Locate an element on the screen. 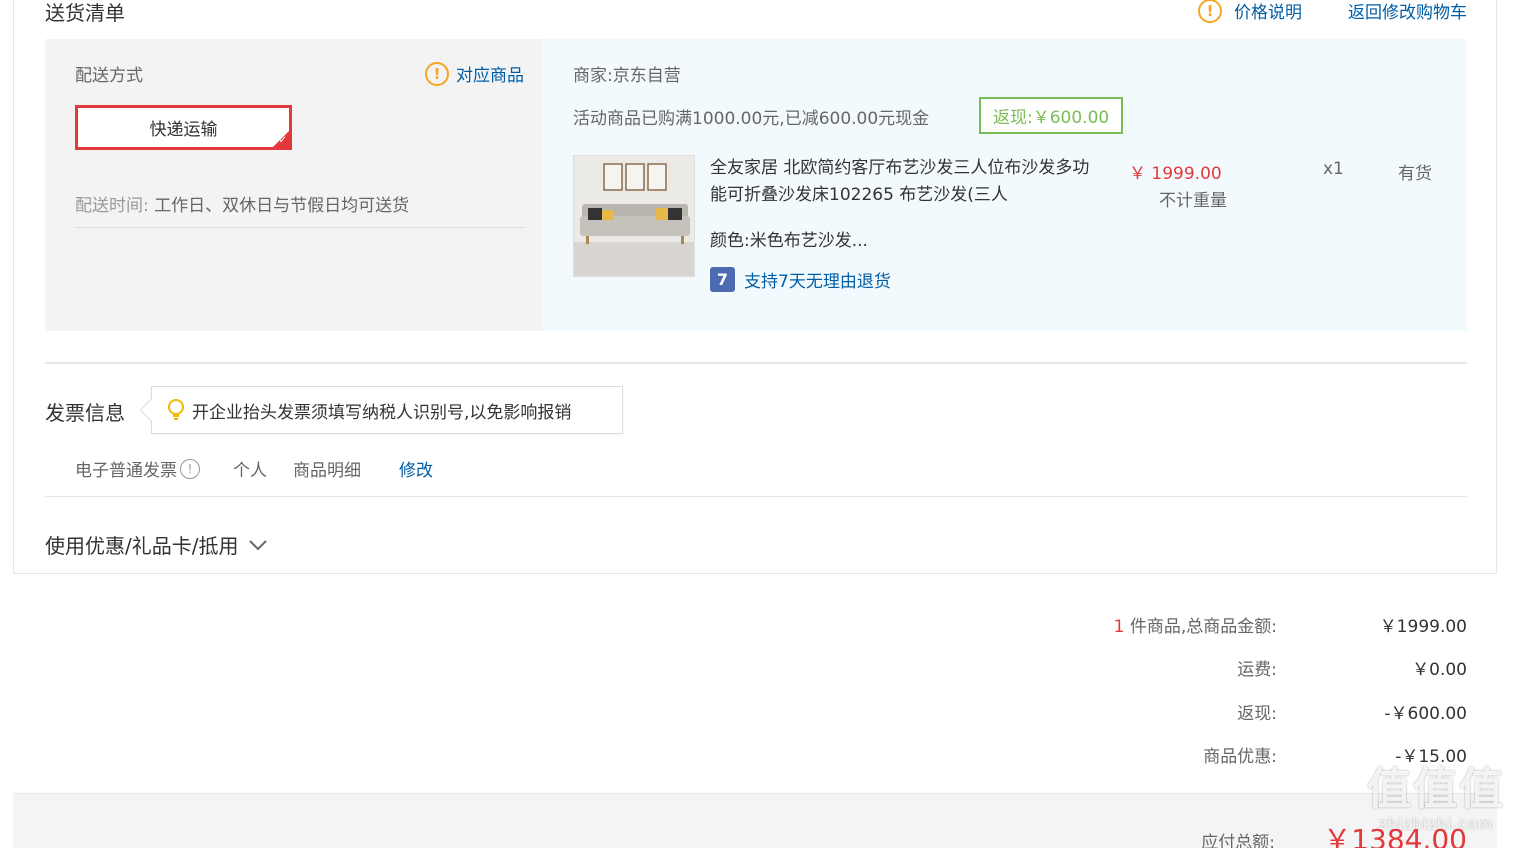 Image resolution: width=1515 pixels, height=848 pixels. goods-total-row: 1 件商品,总商品金额: ￥1999.00 is located at coordinates (1222, 624).